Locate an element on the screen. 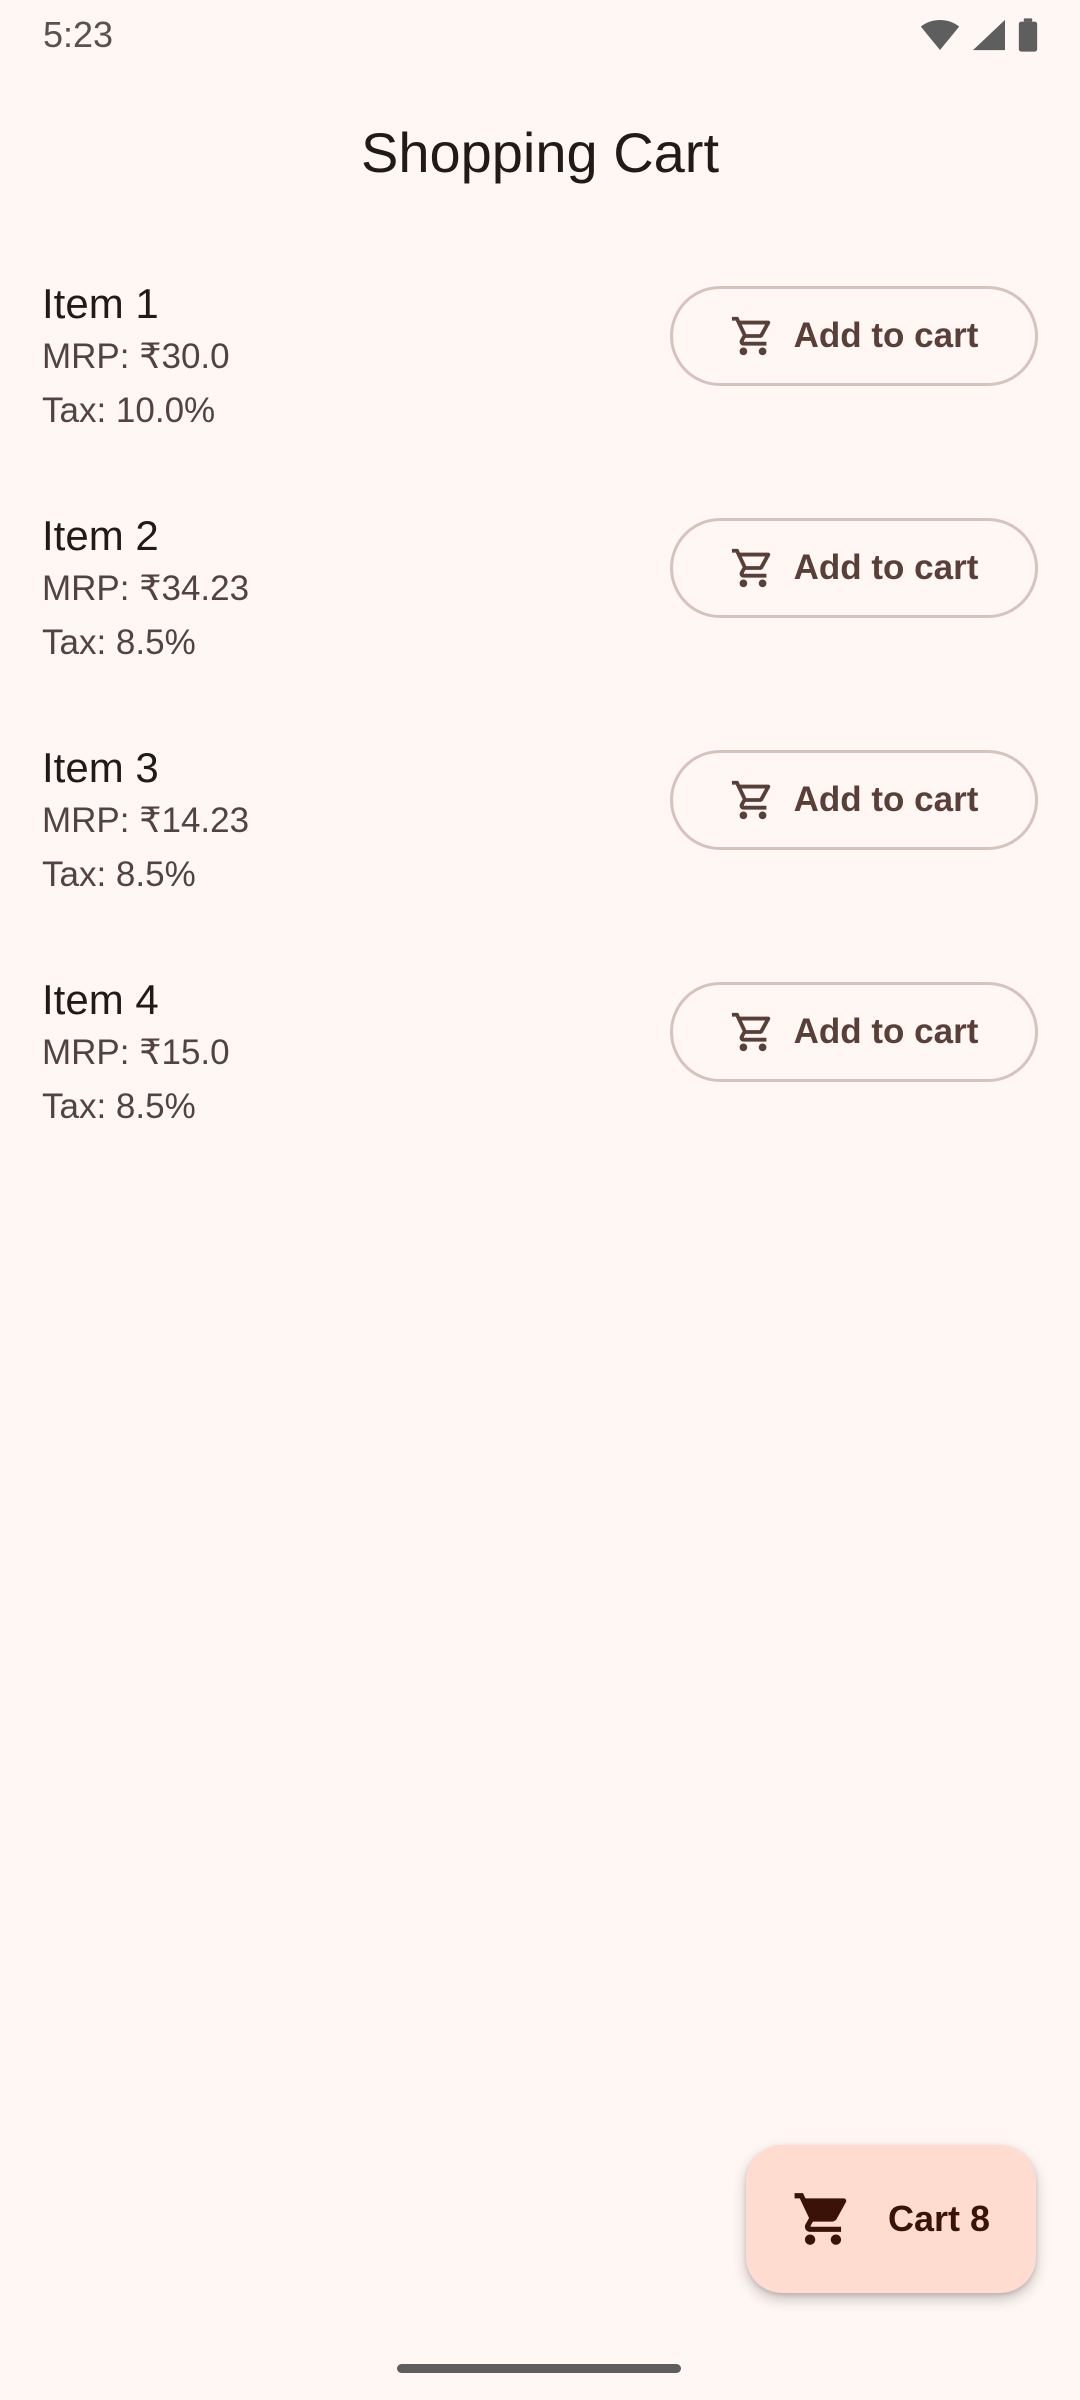 The image size is (1080, 2400). cart-count-label: Cart 8 is located at coordinates (939, 2218).